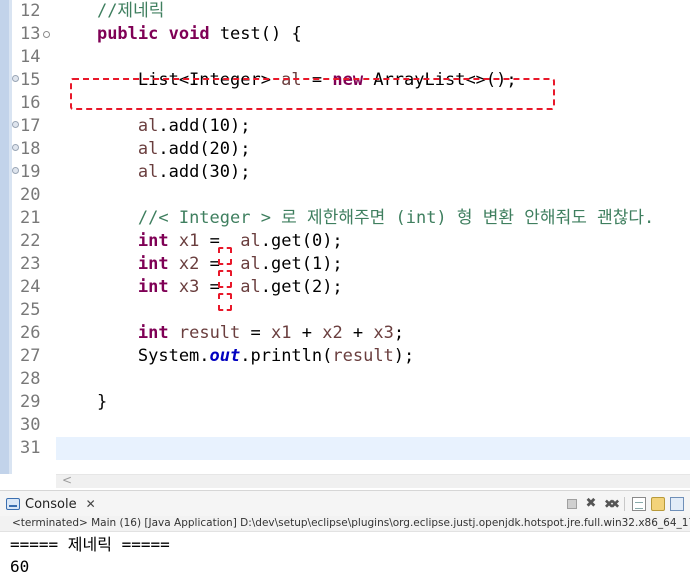  I want to click on code-line: int result = x1 + x2 + x3;, so click(373, 333).